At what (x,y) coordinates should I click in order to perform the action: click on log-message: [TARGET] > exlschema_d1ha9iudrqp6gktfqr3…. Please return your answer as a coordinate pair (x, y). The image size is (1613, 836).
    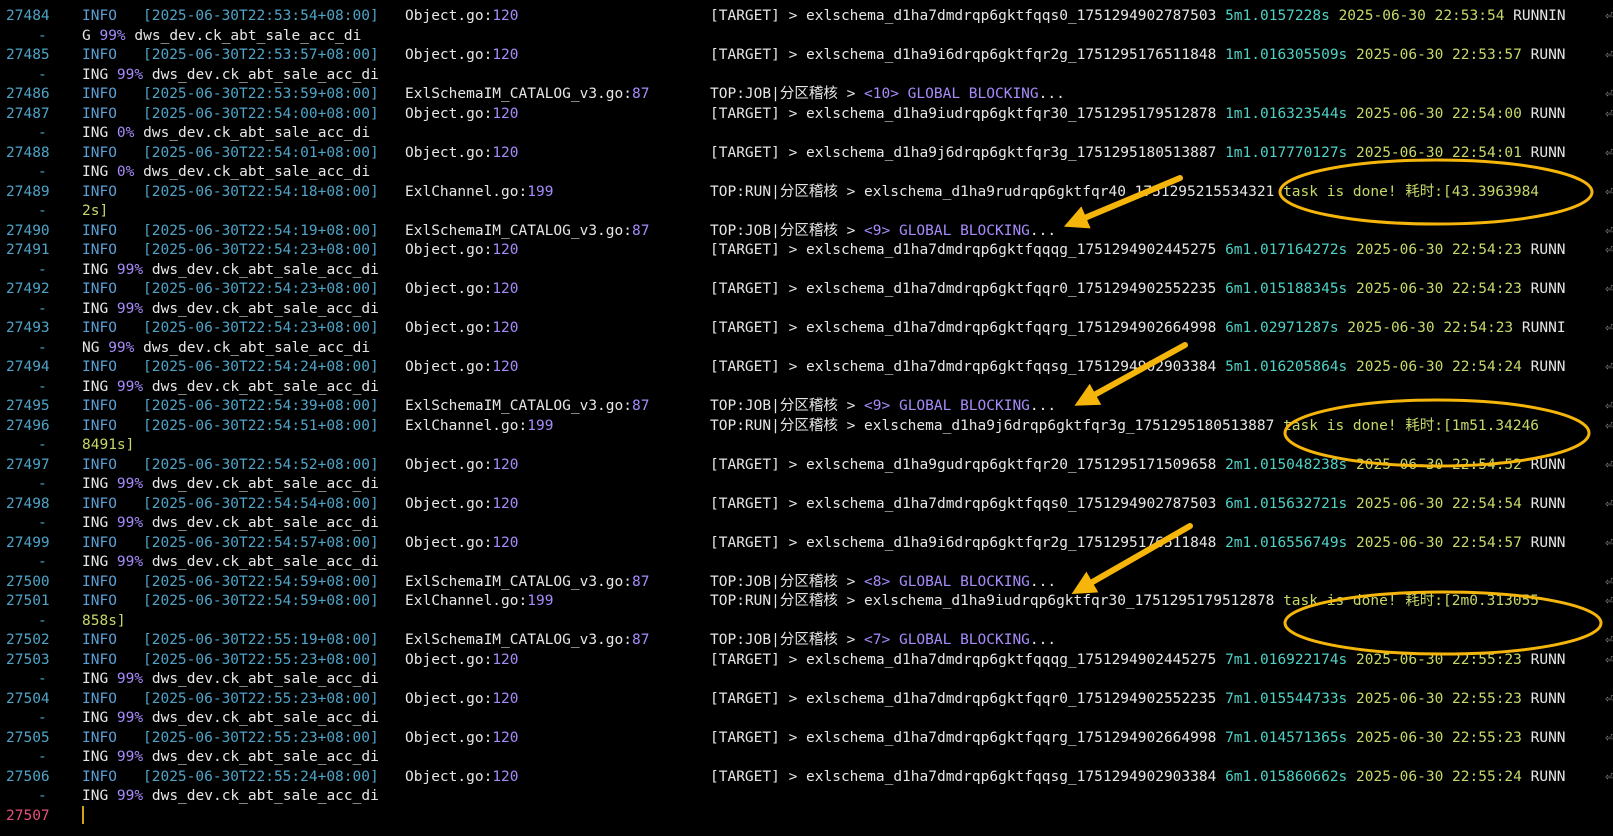
    Looking at the image, I should click on (1138, 114).